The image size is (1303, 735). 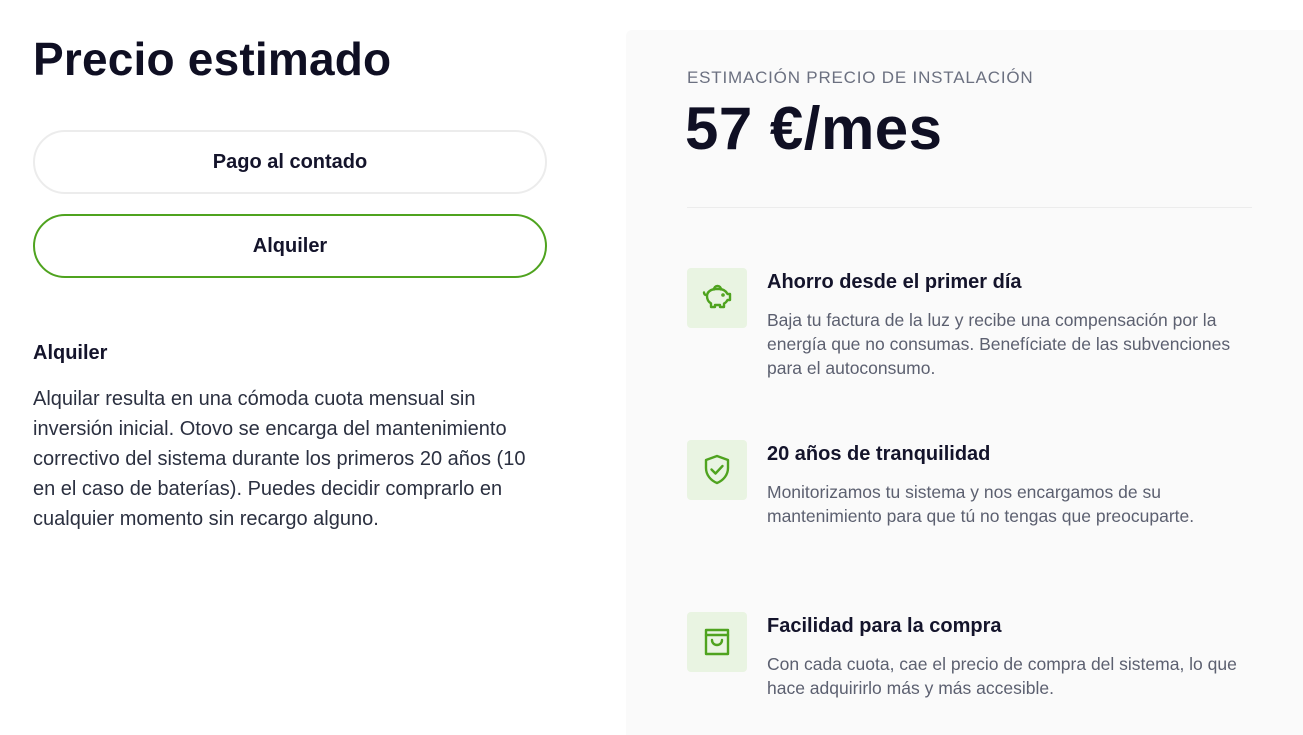 I want to click on rent-payment-button: Alquiler, so click(x=290, y=246).